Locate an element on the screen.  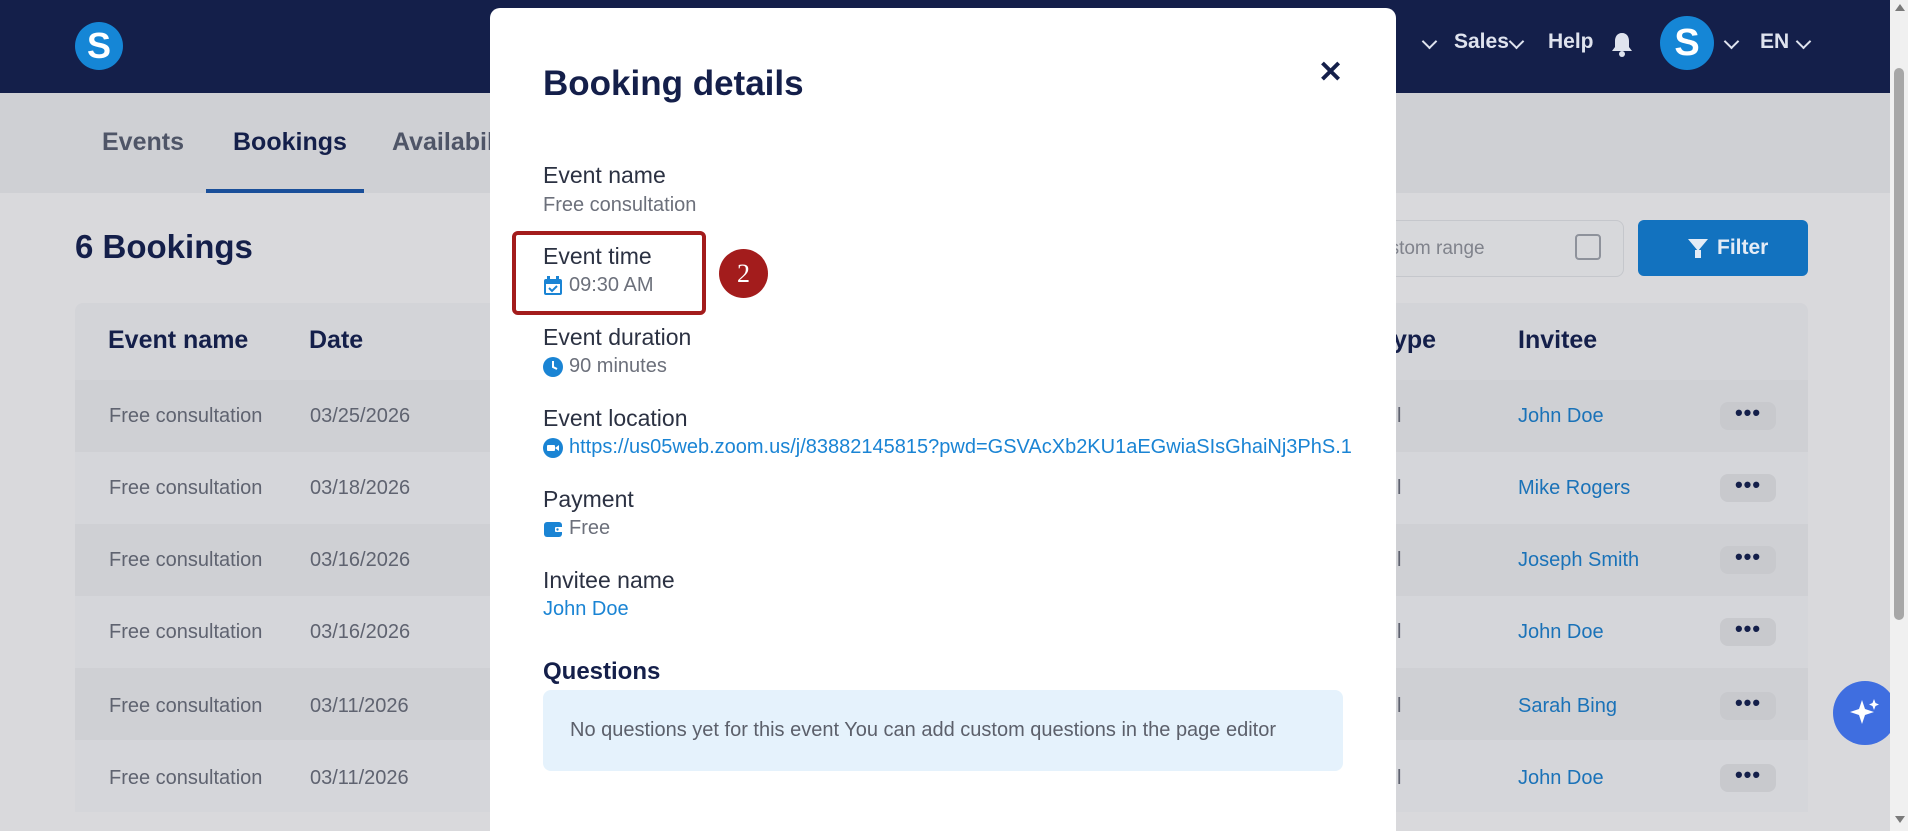
close-icon: ✕ is located at coordinates (1330, 73).